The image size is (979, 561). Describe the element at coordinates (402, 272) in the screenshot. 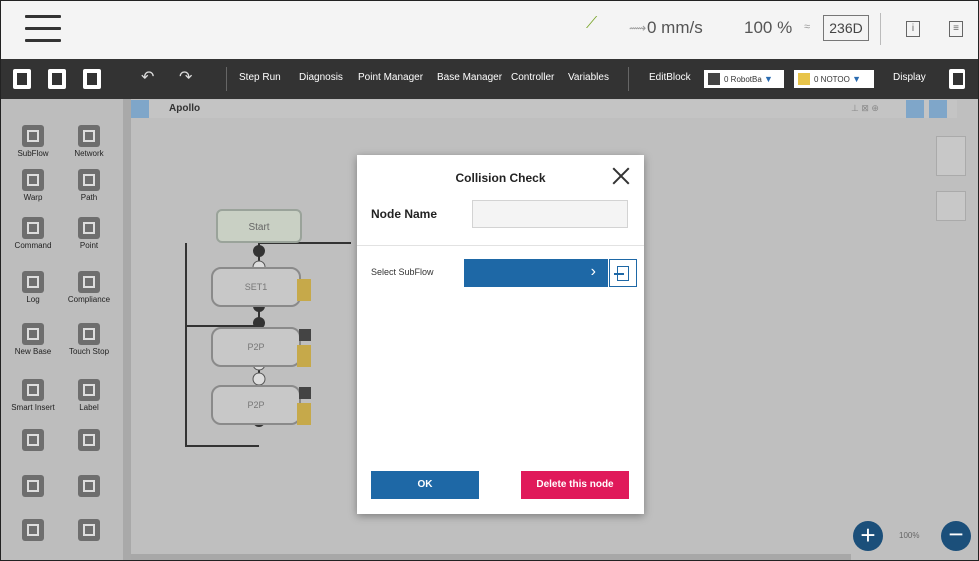

I see `select-subflow-label: Select SubFlow` at that location.